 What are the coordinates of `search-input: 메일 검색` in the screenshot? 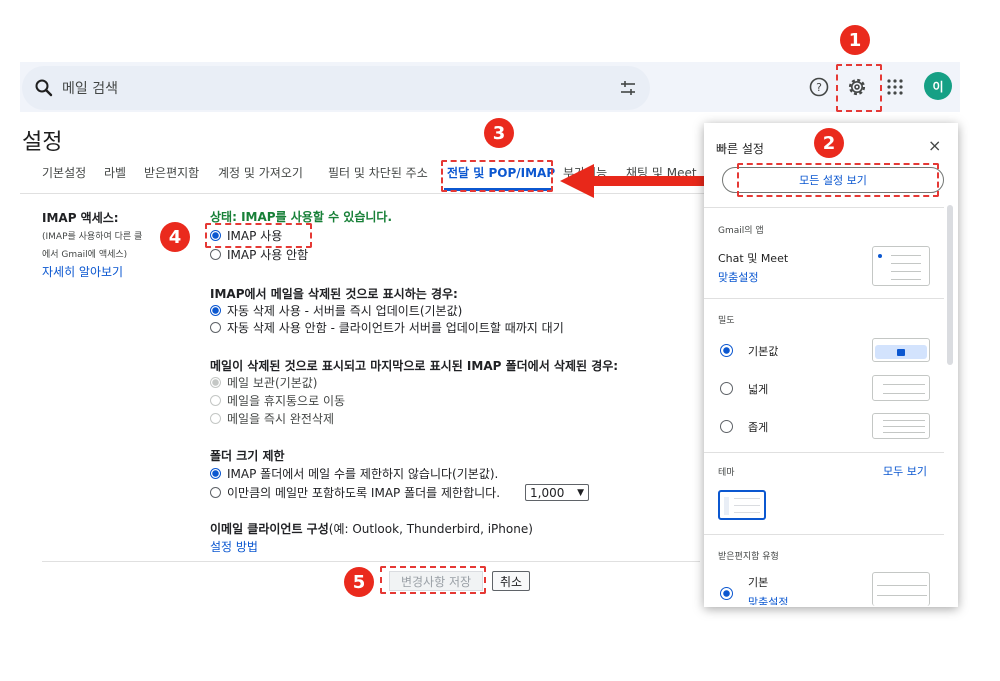 It's located at (90, 88).